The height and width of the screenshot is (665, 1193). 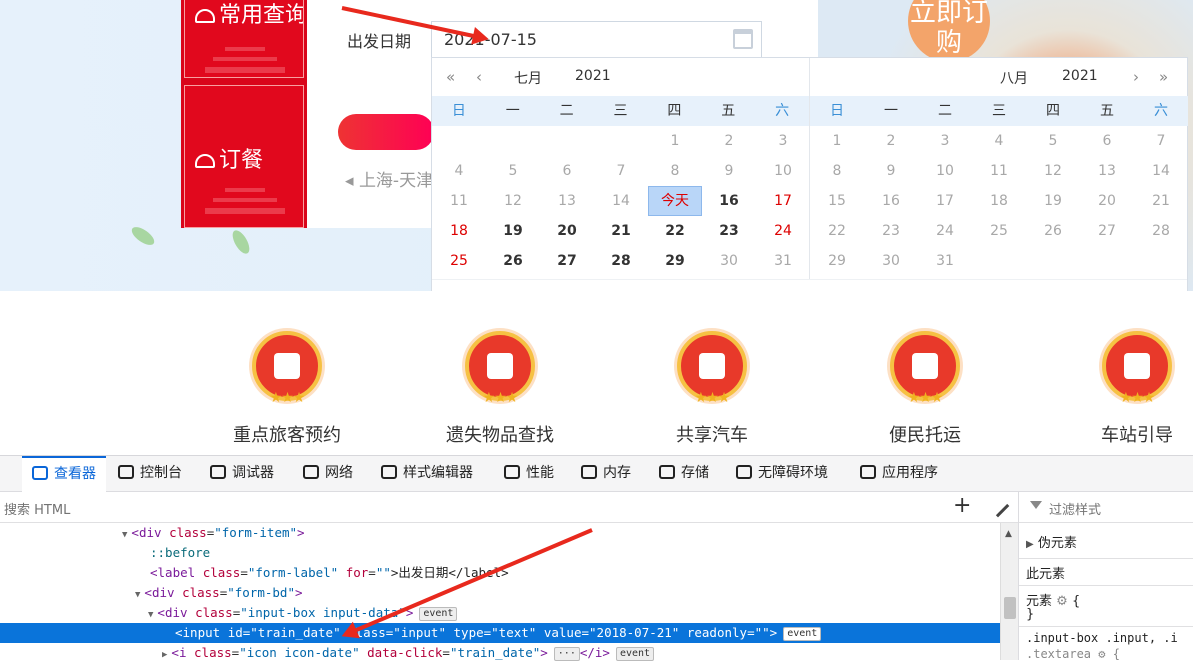 What do you see at coordinates (1053, 111) in the screenshot?
I see `weekday-label: 四` at bounding box center [1053, 111].